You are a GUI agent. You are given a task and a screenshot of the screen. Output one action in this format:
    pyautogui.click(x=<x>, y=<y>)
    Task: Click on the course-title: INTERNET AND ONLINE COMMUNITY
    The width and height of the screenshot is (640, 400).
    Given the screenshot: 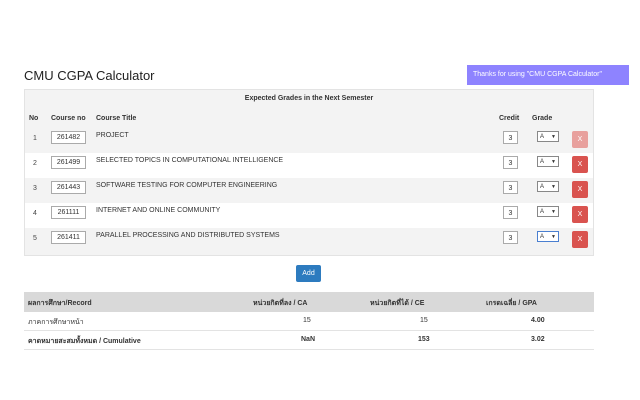 What is the action you would take?
    pyautogui.click(x=158, y=210)
    